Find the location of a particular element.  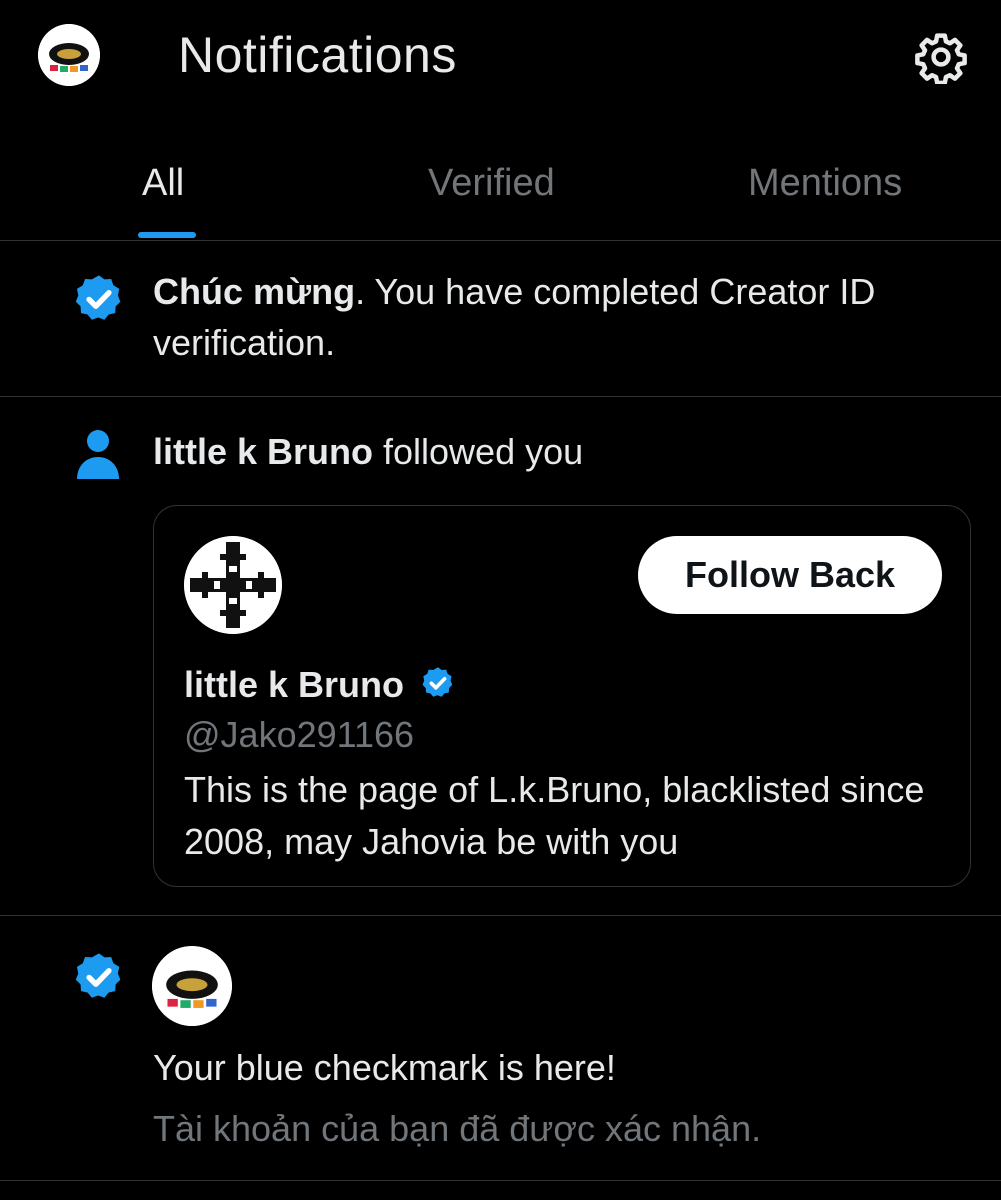

user-handle: @Jako291166 is located at coordinates (299, 734).